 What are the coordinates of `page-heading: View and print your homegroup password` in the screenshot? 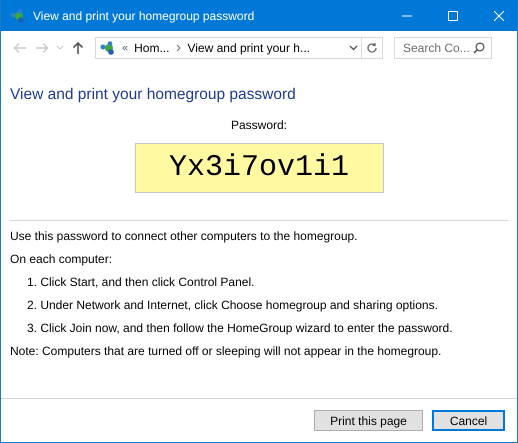 It's located at (153, 95).